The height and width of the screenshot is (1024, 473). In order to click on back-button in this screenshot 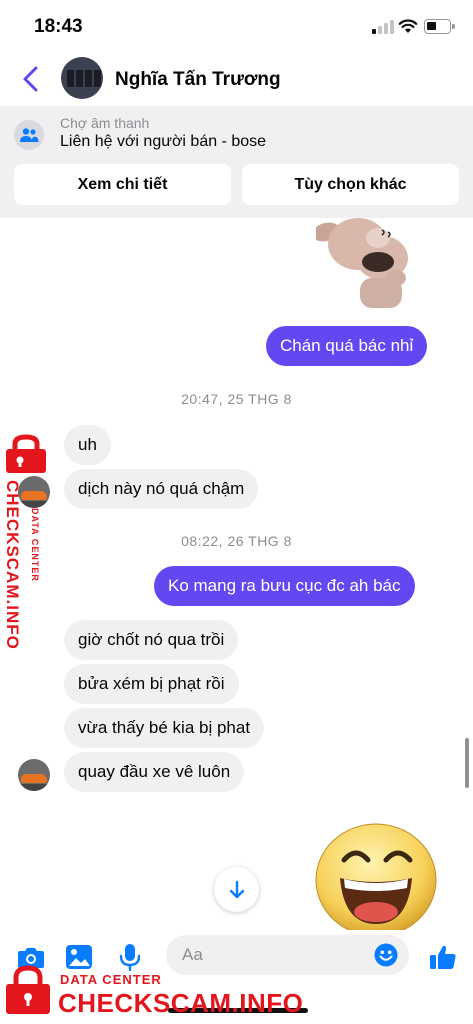, I will do `click(32, 79)`.